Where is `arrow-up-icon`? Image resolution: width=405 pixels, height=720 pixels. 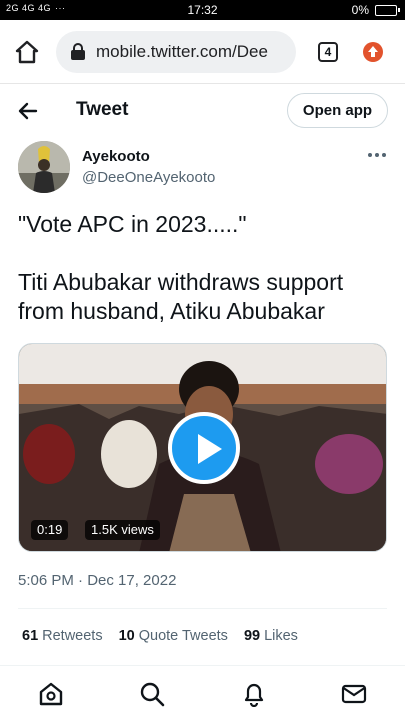 arrow-up-icon is located at coordinates (373, 51).